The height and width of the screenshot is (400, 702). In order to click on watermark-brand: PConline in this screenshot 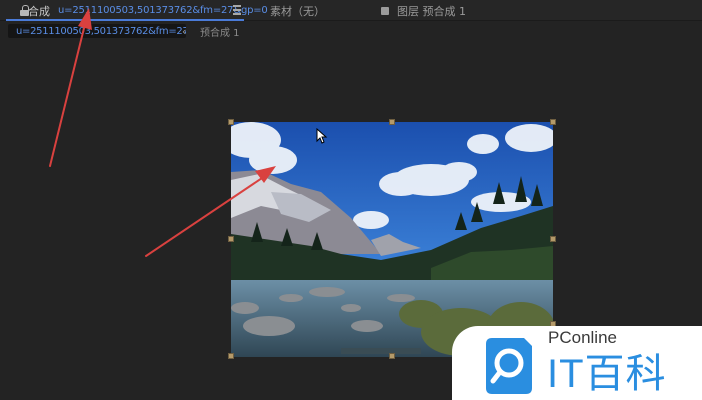, I will do `click(582, 337)`.